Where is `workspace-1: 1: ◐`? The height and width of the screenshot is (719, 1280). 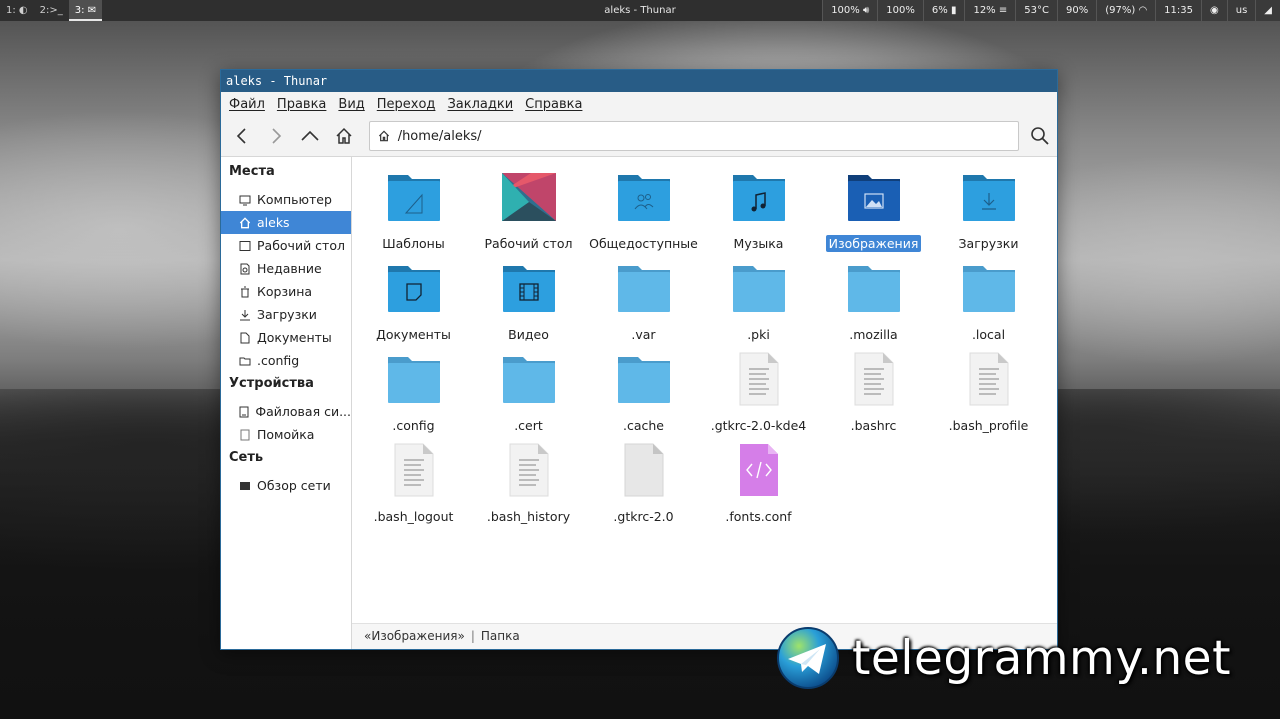
workspace-1: 1: ◐ is located at coordinates (17, 10).